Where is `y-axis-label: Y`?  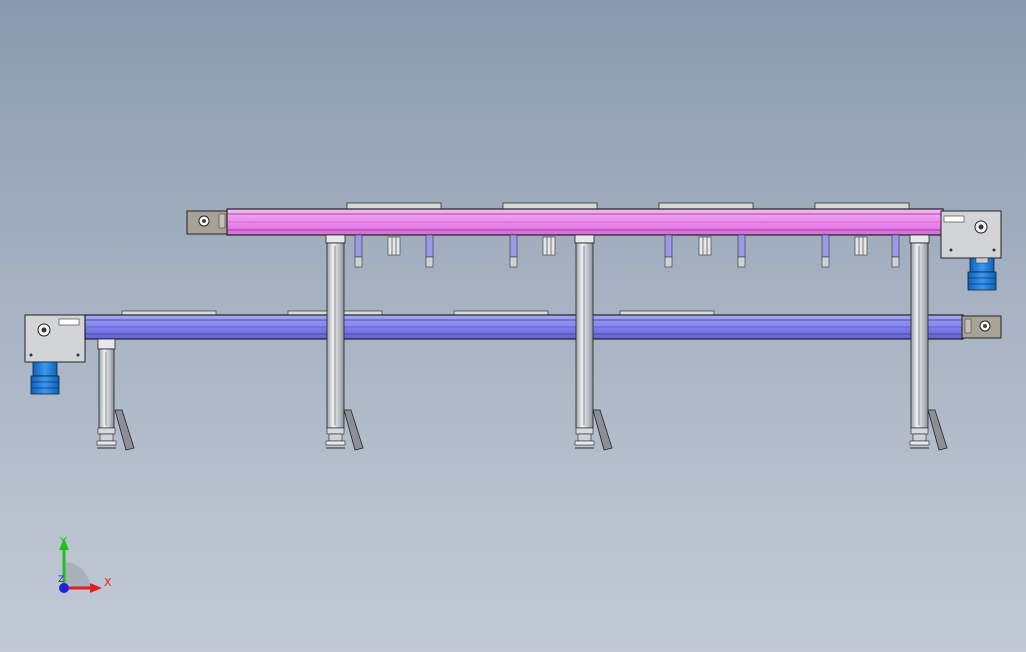 y-axis-label: Y is located at coordinates (63, 541).